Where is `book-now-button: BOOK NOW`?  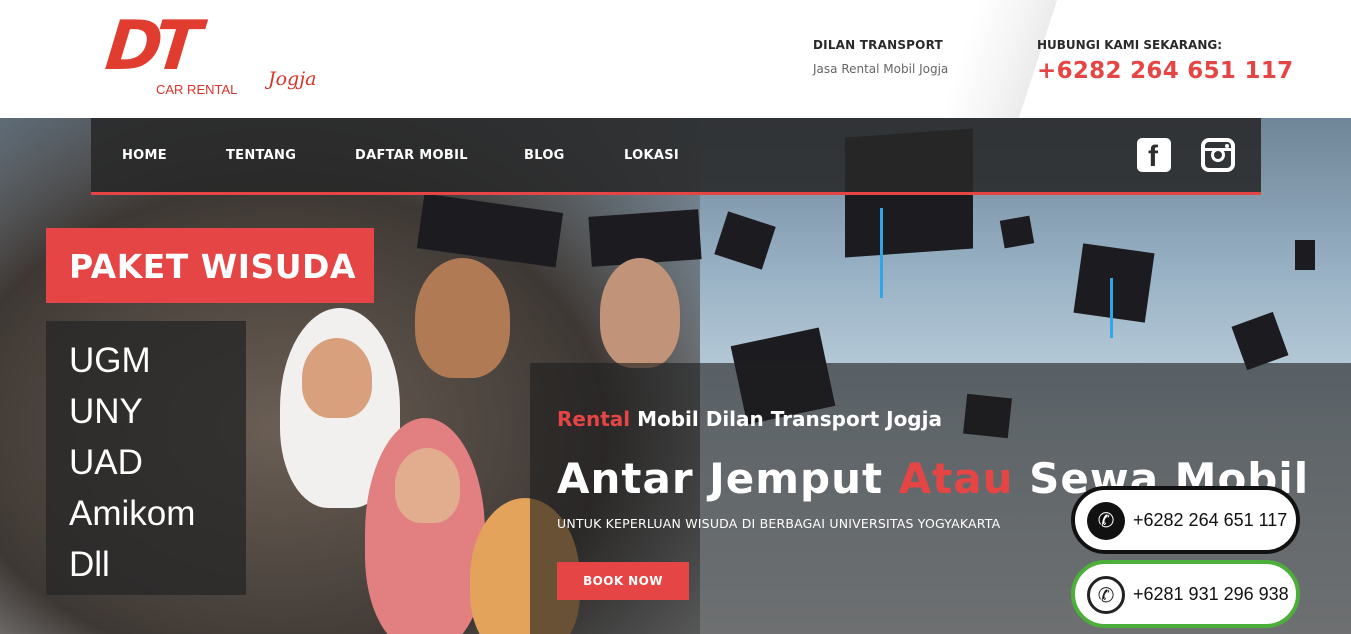
book-now-button: BOOK NOW is located at coordinates (623, 581).